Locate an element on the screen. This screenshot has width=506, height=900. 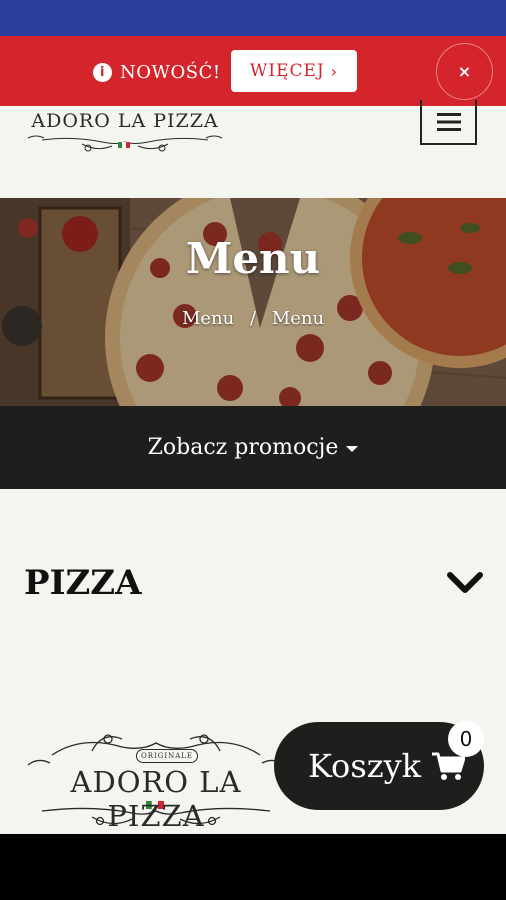
chevron-right-icon: › is located at coordinates (334, 71).